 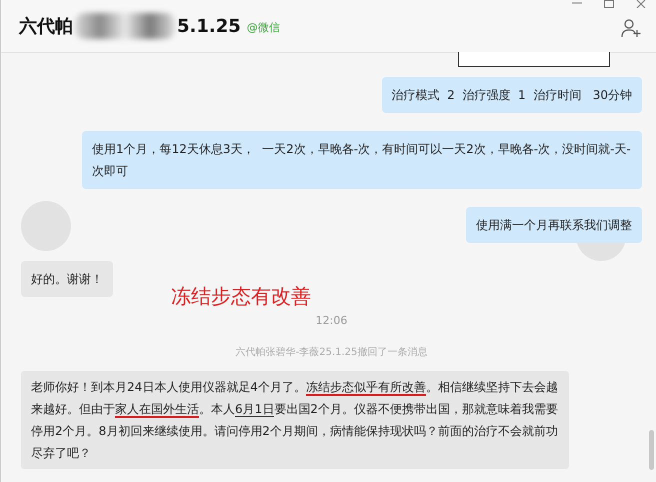 I want to click on annotation-text: 冻结步态有改善, so click(x=241, y=296).